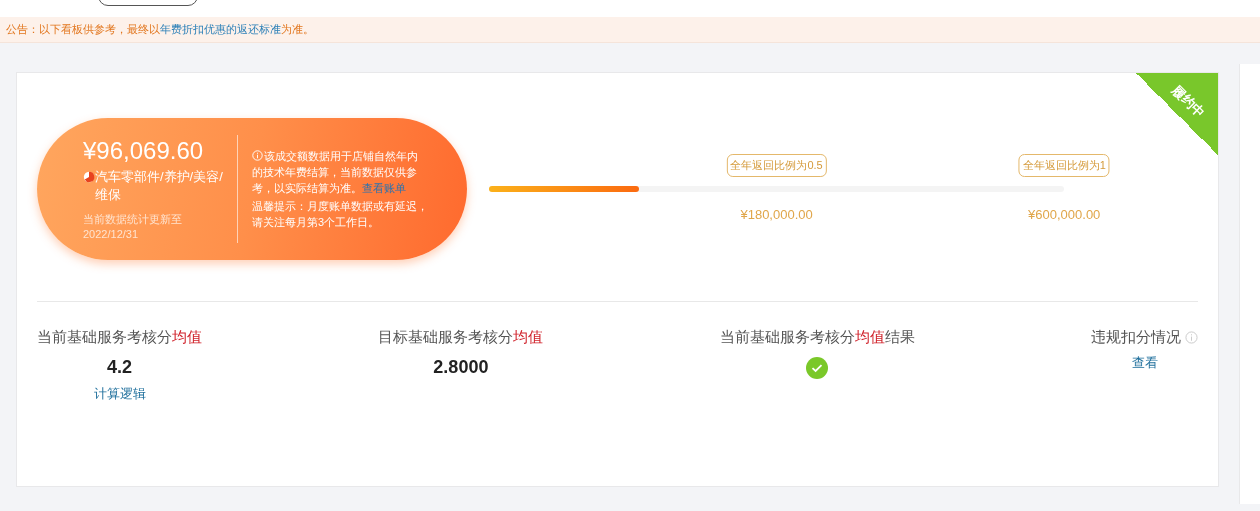 Image resolution: width=1260 pixels, height=511 pixels. What do you see at coordinates (119, 367) in the screenshot?
I see `metric-value: 4.2` at bounding box center [119, 367].